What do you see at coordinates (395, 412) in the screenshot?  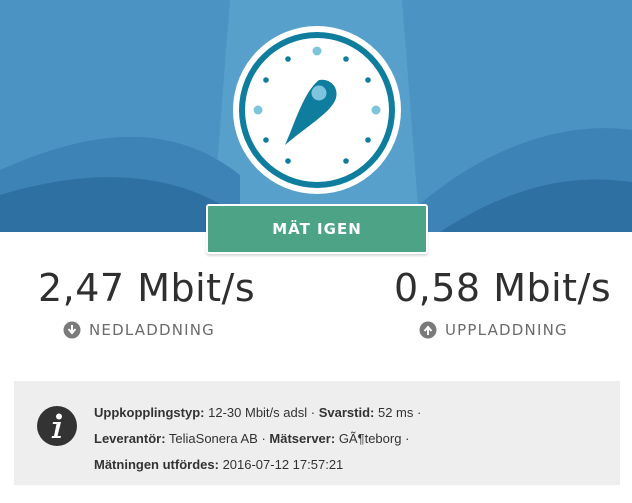 I see `response-time-value: 52 ms` at bounding box center [395, 412].